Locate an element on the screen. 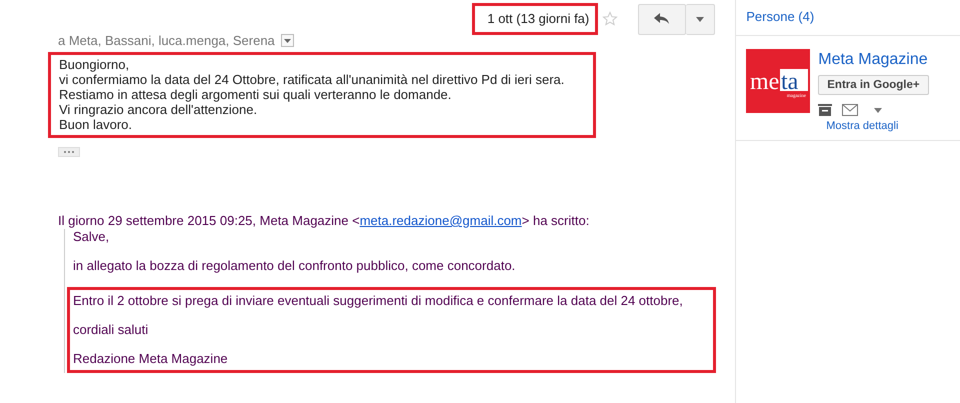  reply-button is located at coordinates (662, 19).